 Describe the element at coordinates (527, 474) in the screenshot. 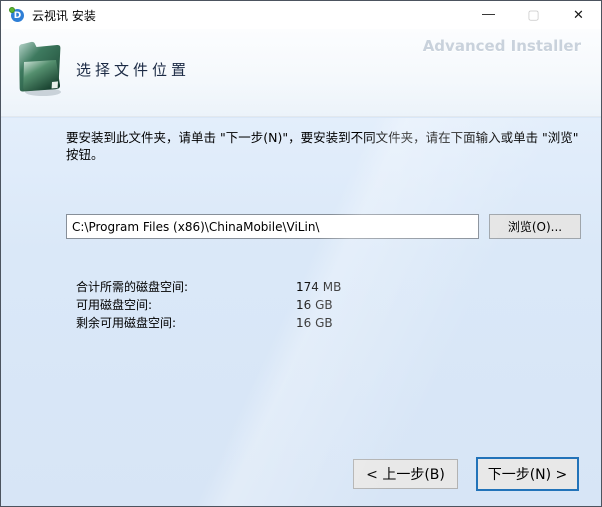

I see `next-button: 下一步(N) >` at that location.